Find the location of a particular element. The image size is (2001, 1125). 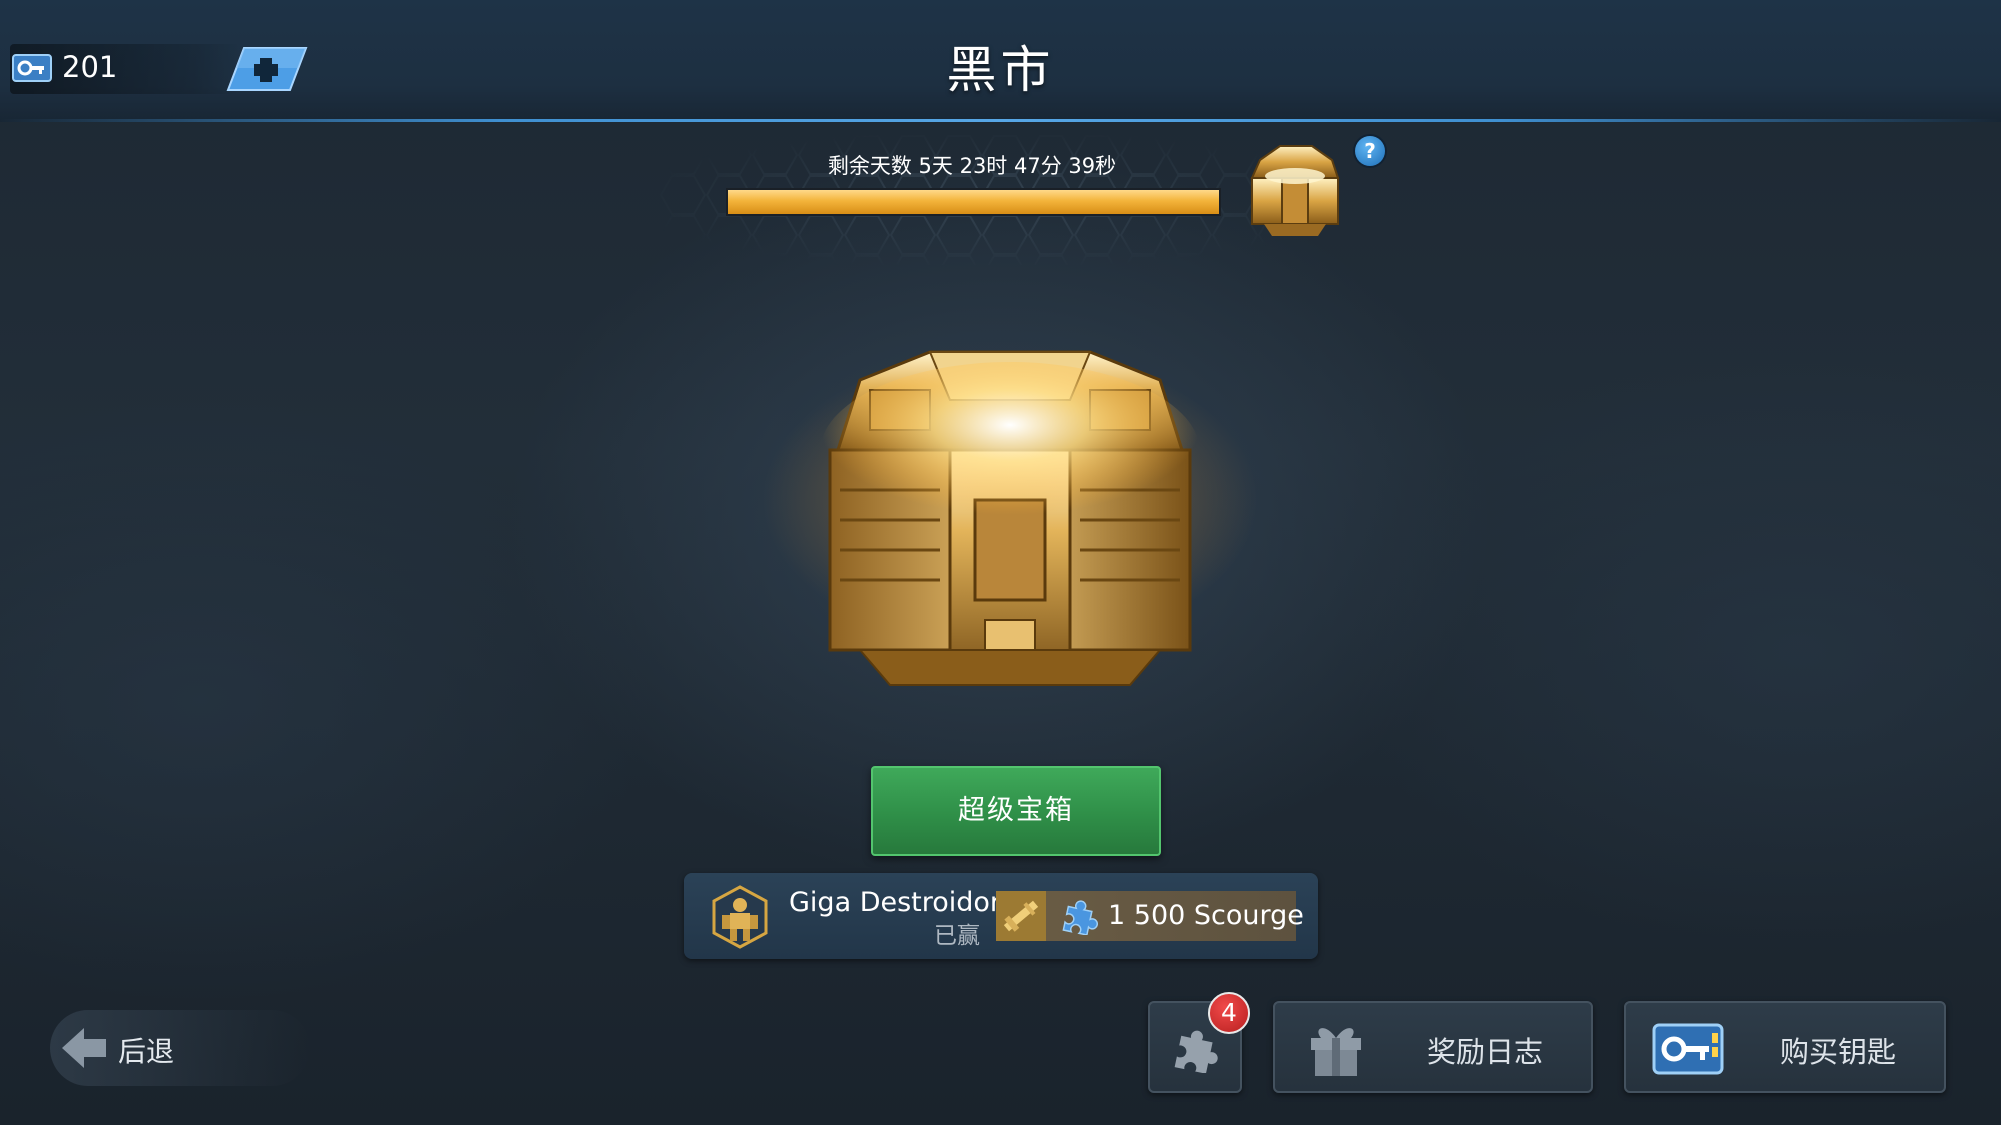

winner-name: Giga Destroidor is located at coordinates (895, 902).